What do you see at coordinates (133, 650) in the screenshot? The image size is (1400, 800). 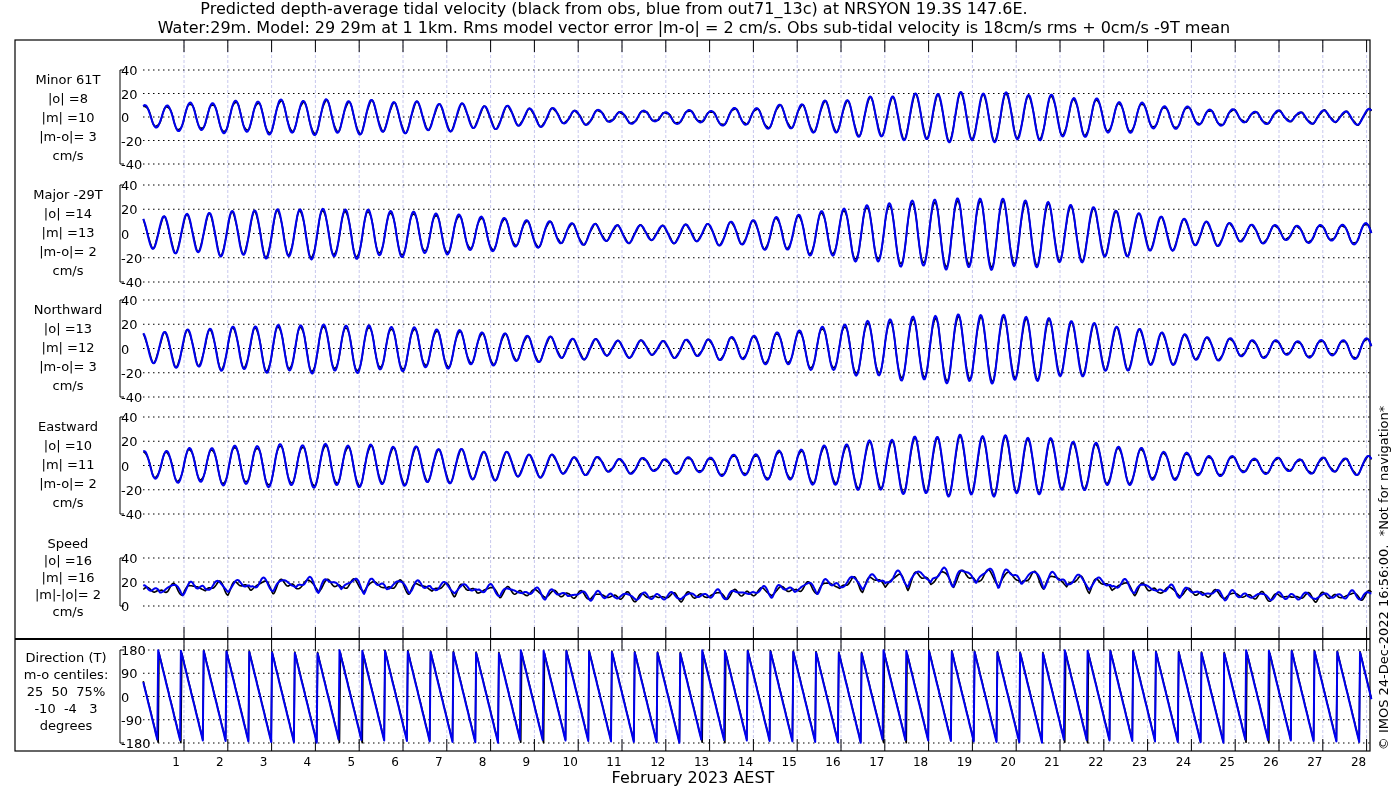 I see `y-tick-label: 180` at bounding box center [133, 650].